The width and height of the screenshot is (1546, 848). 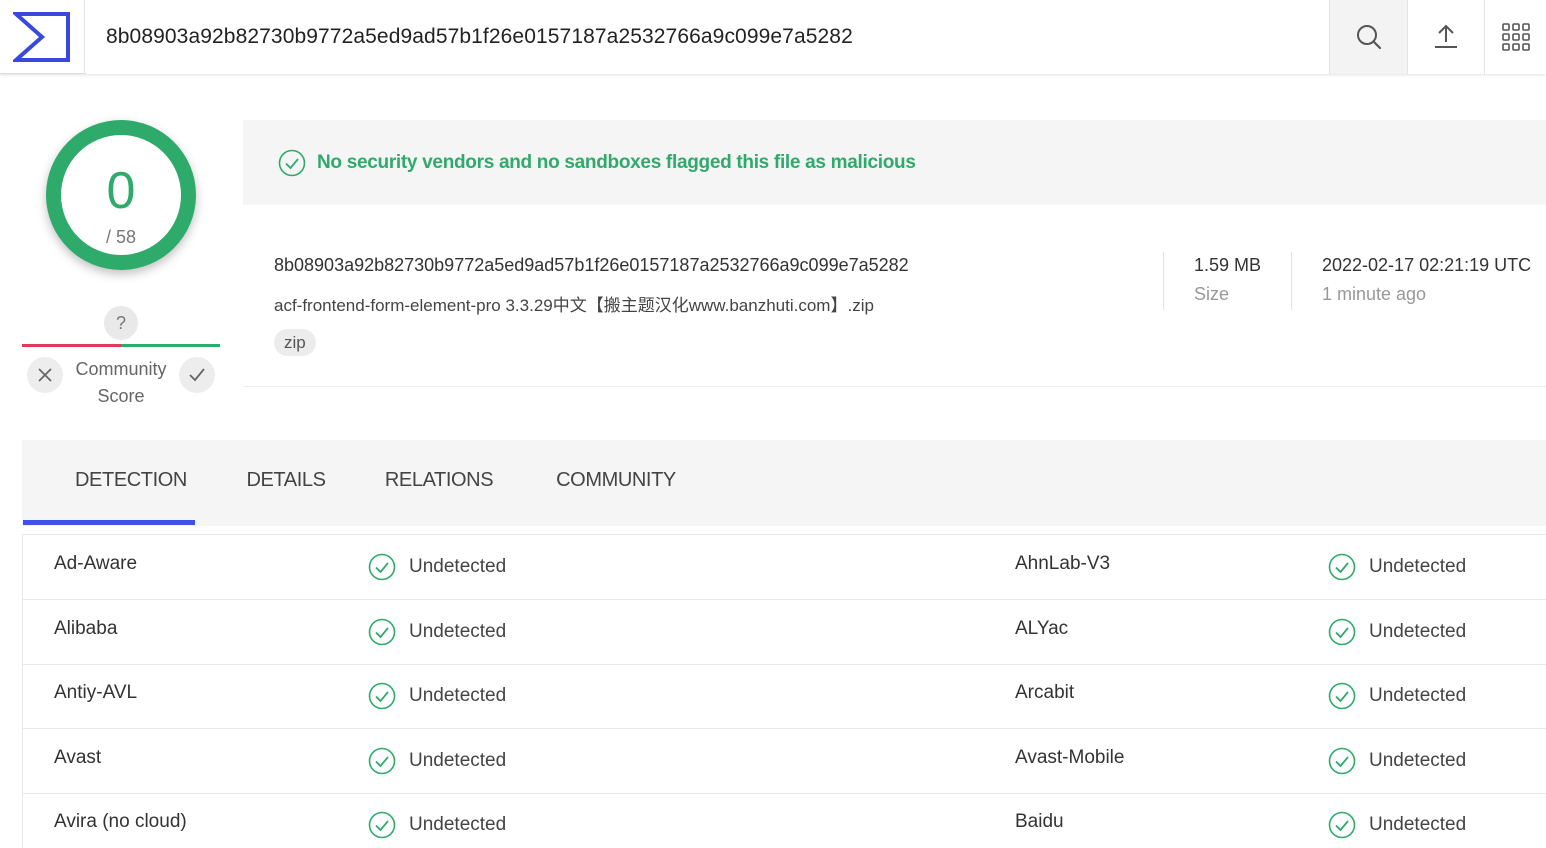 I want to click on file-size-label: Size, so click(x=1212, y=294).